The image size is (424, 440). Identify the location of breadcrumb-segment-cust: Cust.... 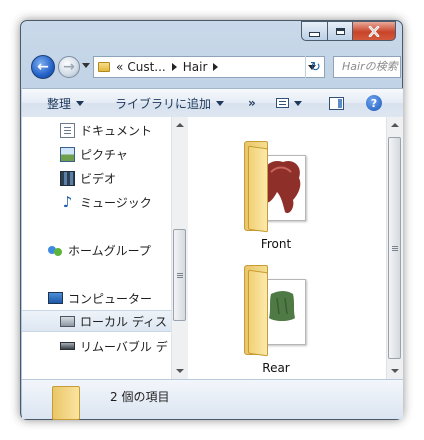
(146, 67).